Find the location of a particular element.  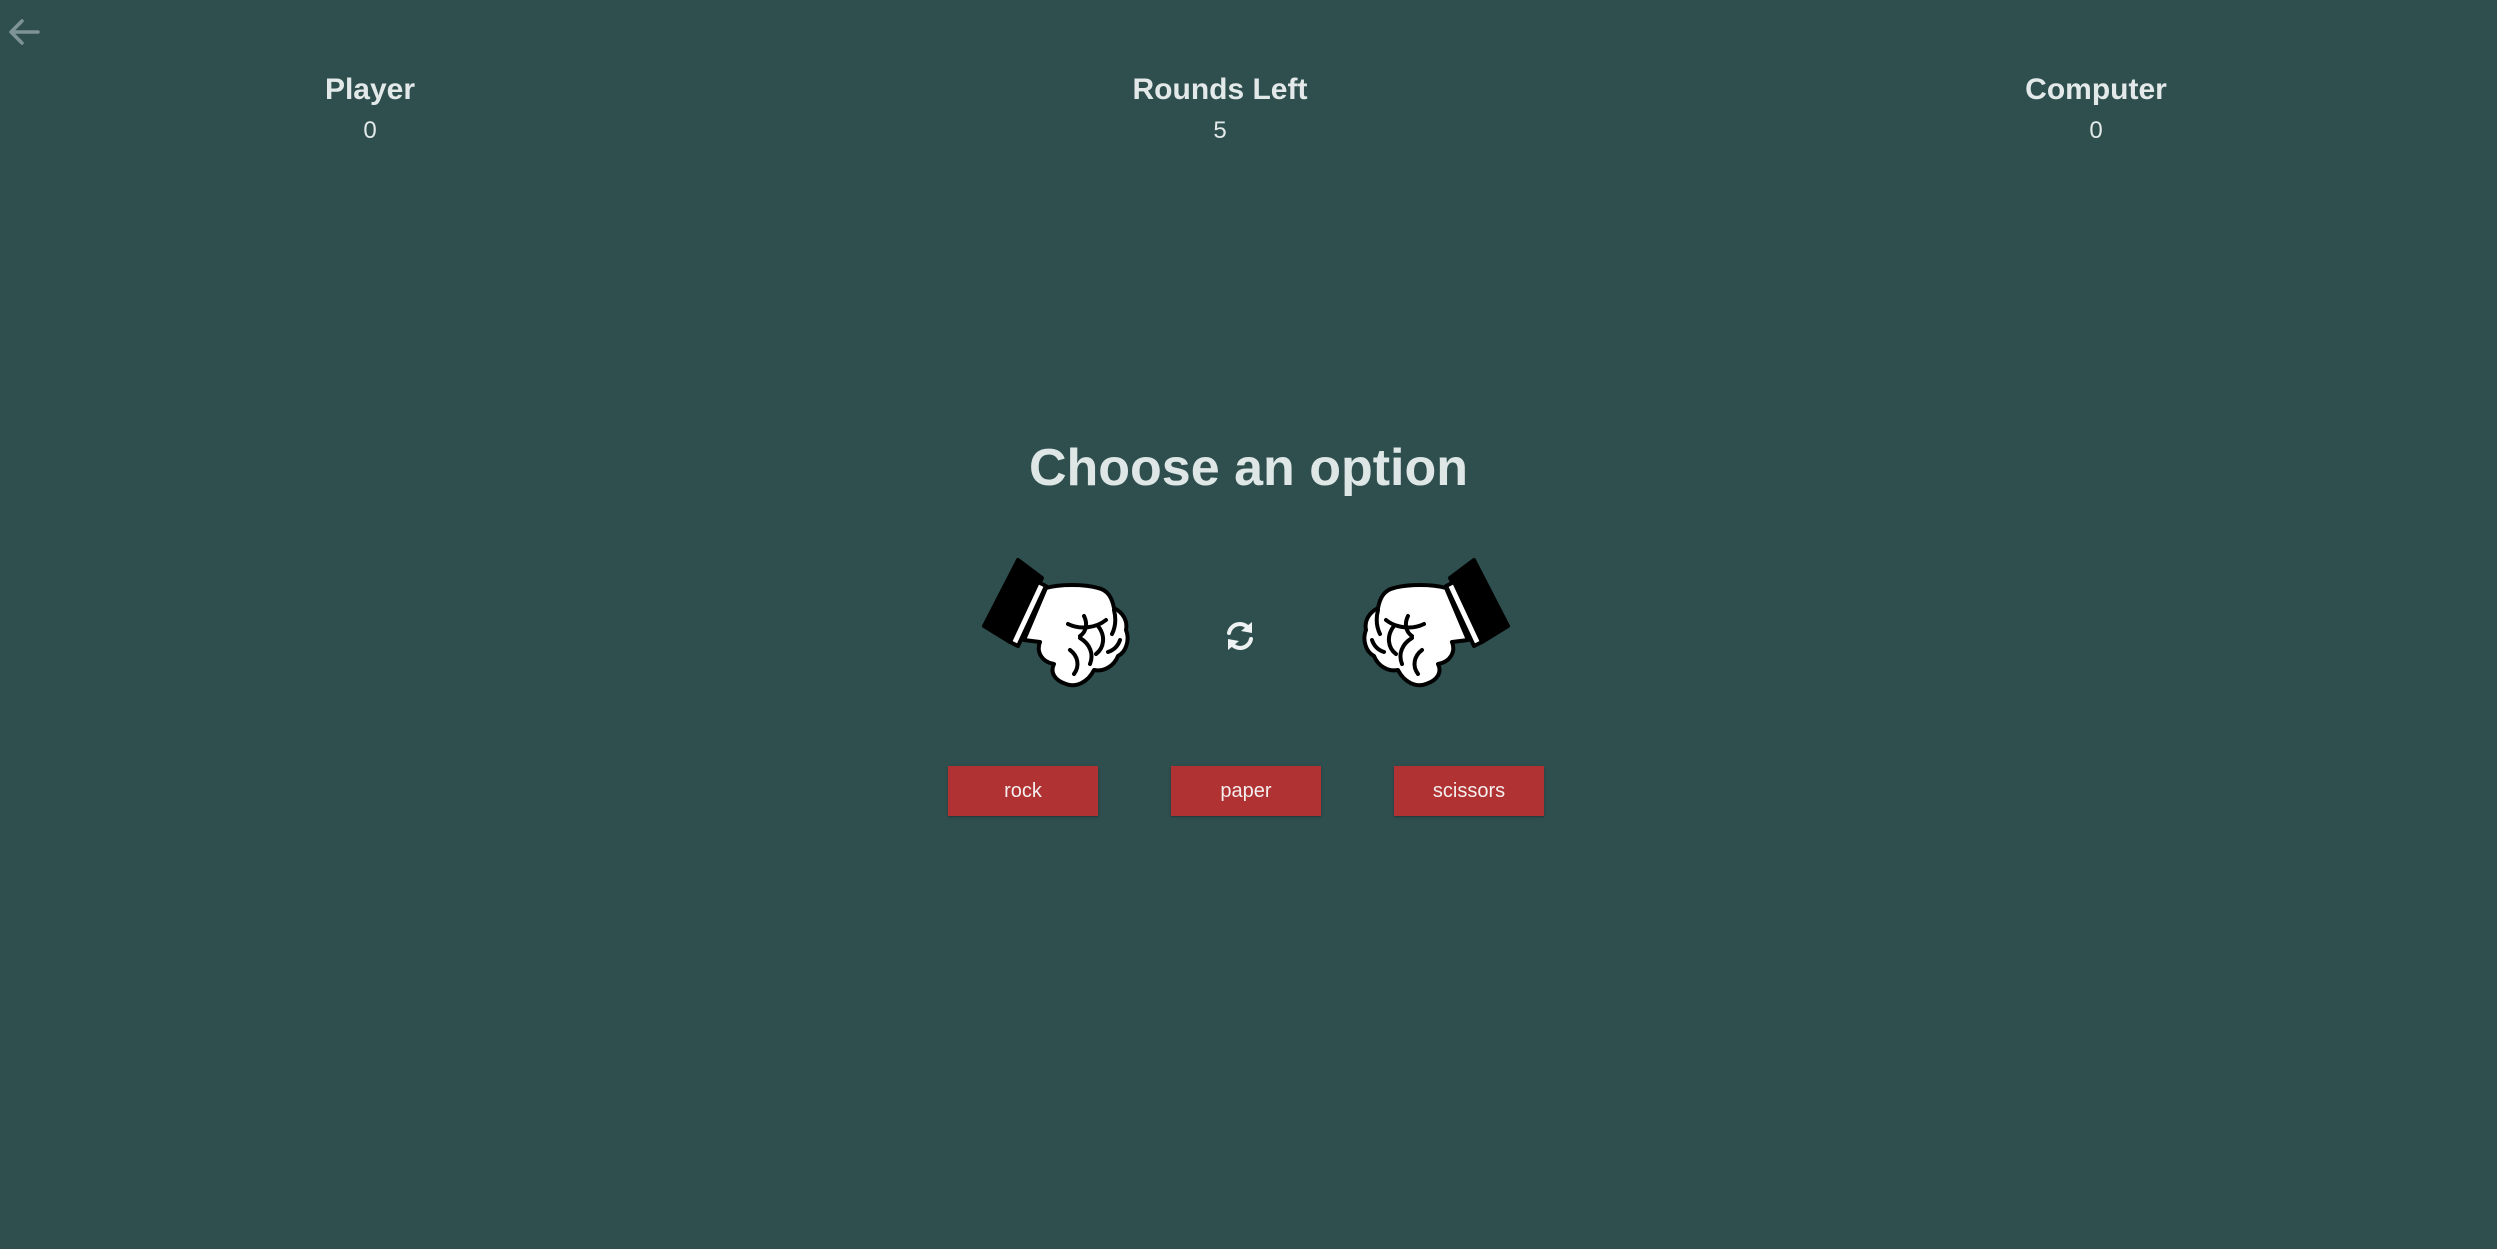

restart-button is located at coordinates (1240, 636).